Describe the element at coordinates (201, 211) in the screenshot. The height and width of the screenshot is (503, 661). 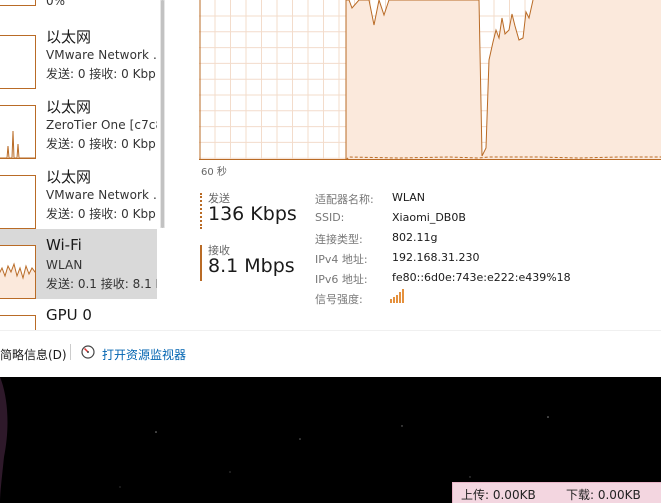
I see `send-indicator` at that location.